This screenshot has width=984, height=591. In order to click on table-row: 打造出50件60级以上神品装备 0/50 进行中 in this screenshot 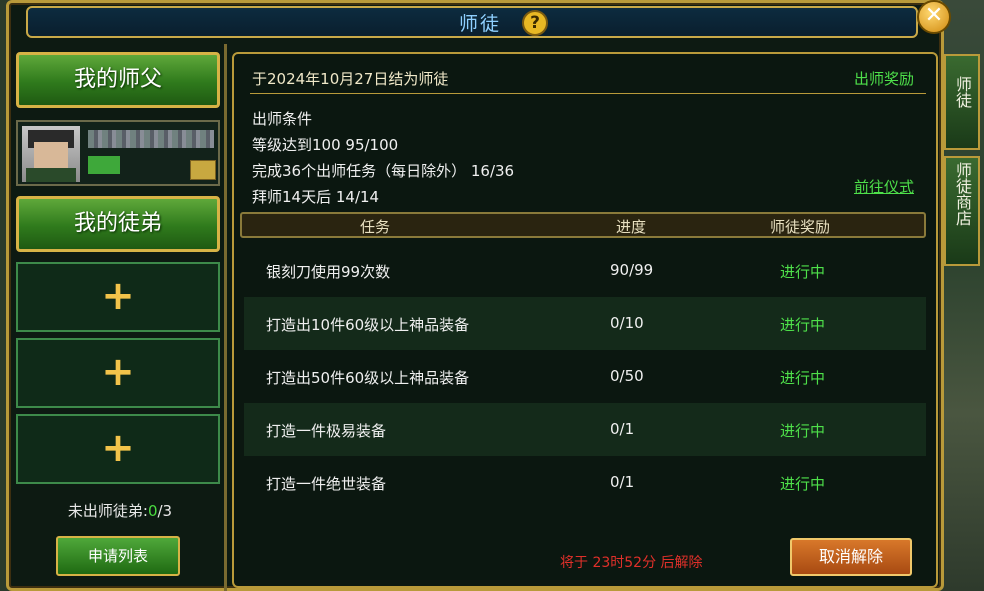, I will do `click(546, 377)`.